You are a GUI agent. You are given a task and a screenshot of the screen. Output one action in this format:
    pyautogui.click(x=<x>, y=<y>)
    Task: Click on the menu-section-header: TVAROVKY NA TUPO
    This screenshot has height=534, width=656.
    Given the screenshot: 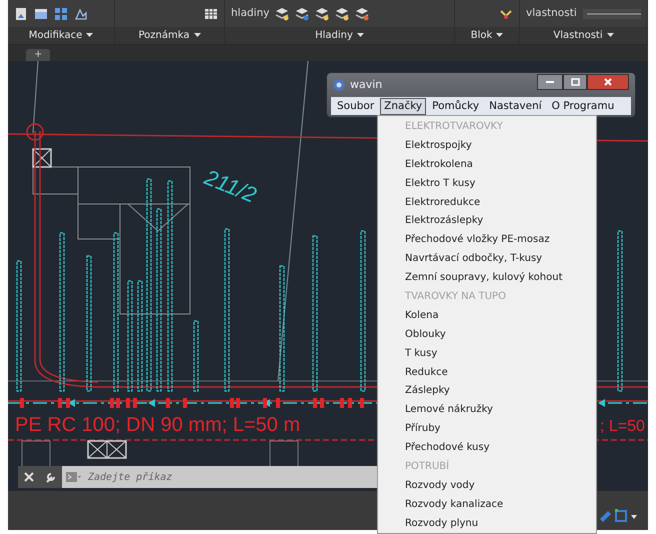 What is the action you would take?
    pyautogui.click(x=455, y=297)
    